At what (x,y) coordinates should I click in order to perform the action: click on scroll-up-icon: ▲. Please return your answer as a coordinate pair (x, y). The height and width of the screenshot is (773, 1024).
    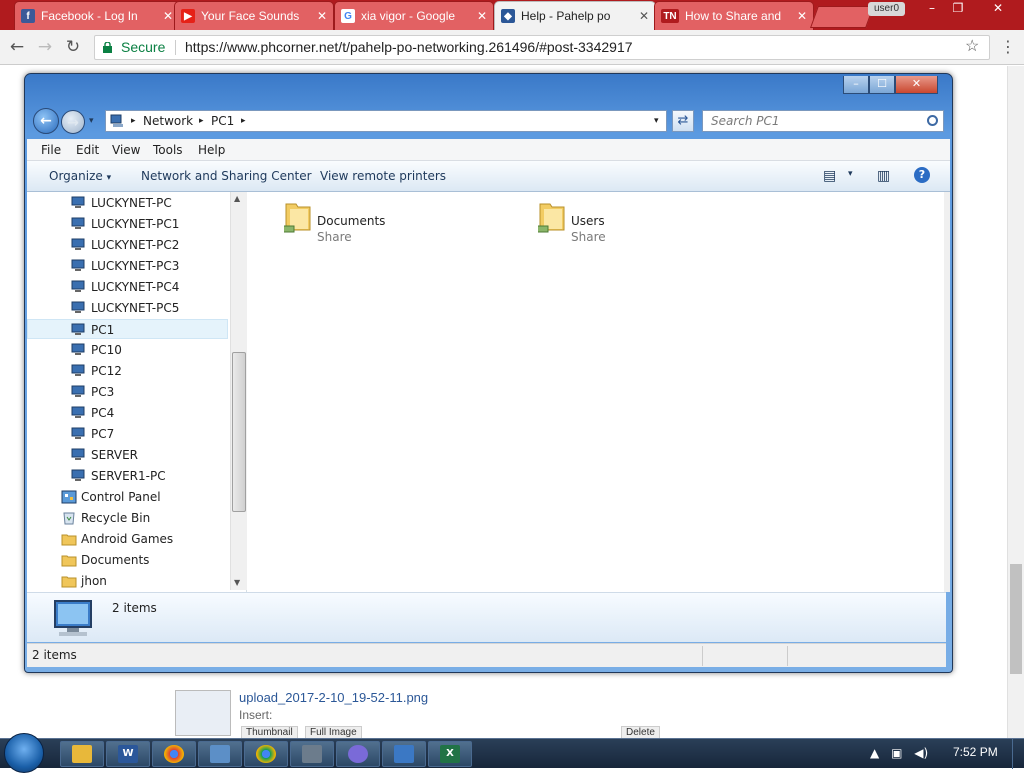
    Looking at the image, I should click on (237, 198).